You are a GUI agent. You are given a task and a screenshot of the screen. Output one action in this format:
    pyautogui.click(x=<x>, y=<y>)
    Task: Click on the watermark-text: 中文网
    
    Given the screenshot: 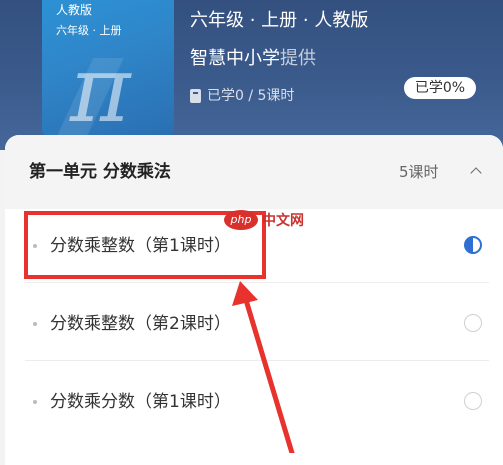 What is the action you would take?
    pyautogui.click(x=283, y=221)
    